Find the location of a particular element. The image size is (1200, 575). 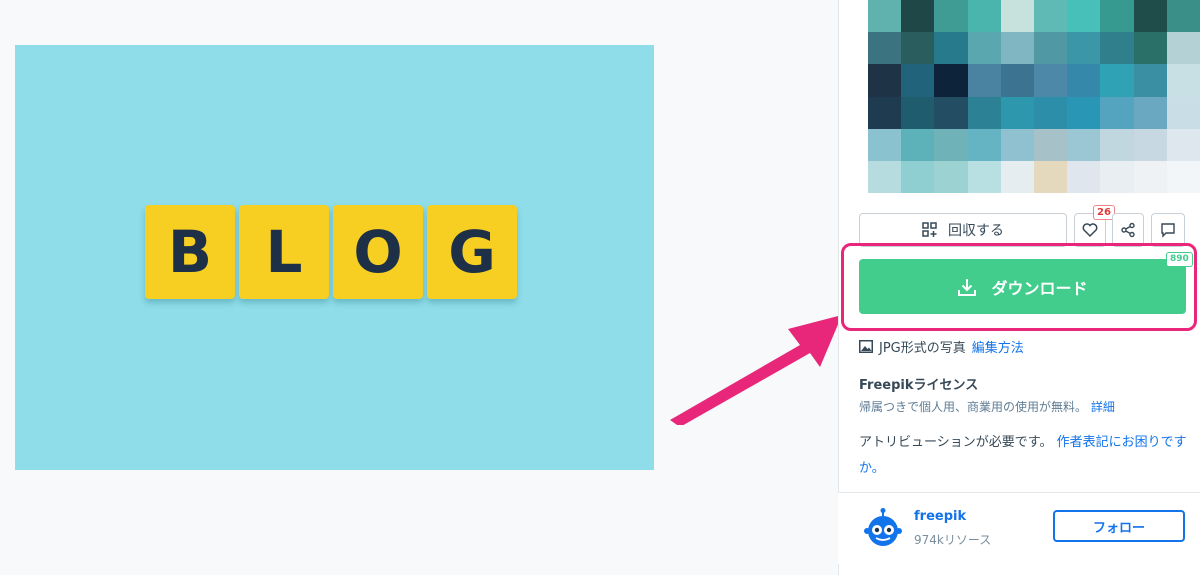

tile-letter: G is located at coordinates (472, 252).